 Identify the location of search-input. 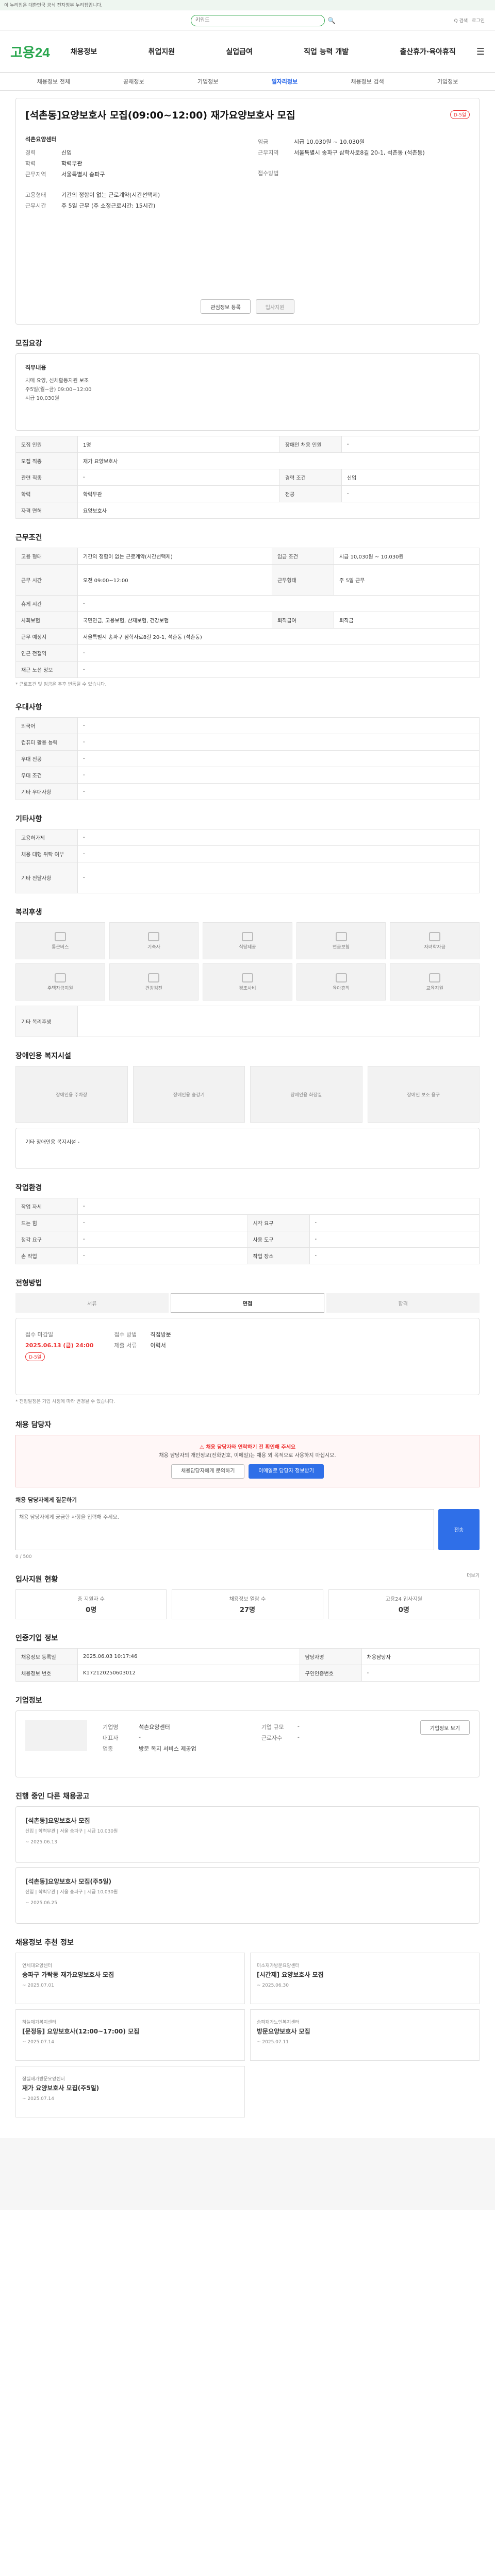
(257, 20).